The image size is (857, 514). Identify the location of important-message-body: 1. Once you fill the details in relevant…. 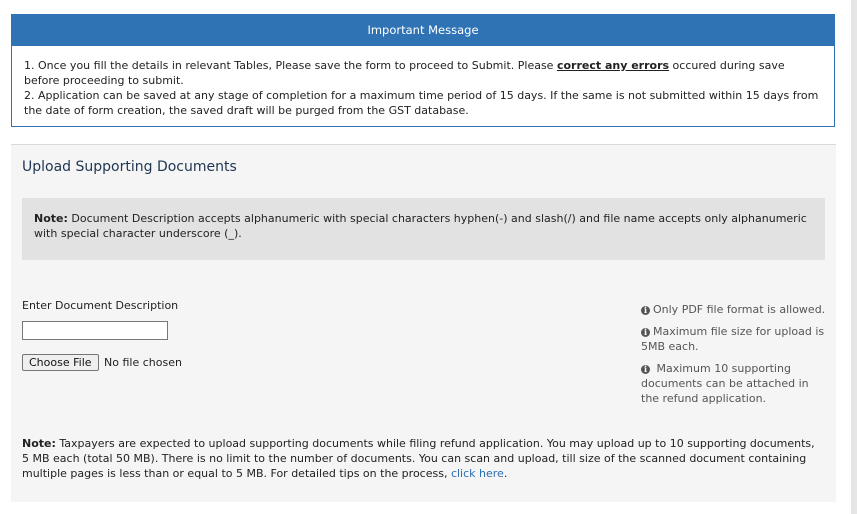
(423, 82).